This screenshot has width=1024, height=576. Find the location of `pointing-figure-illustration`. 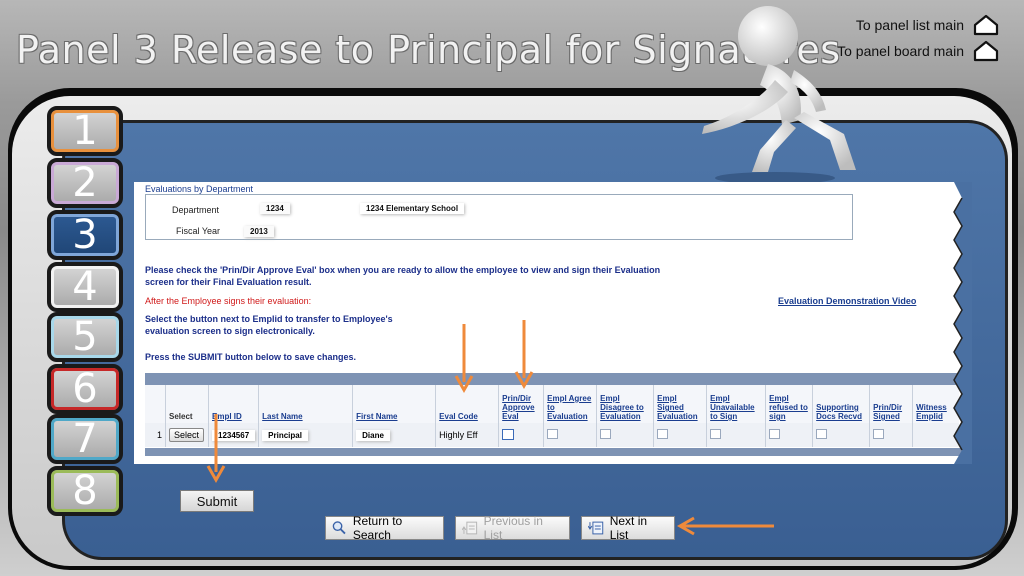

pointing-figure-illustration is located at coordinates (779, 95).